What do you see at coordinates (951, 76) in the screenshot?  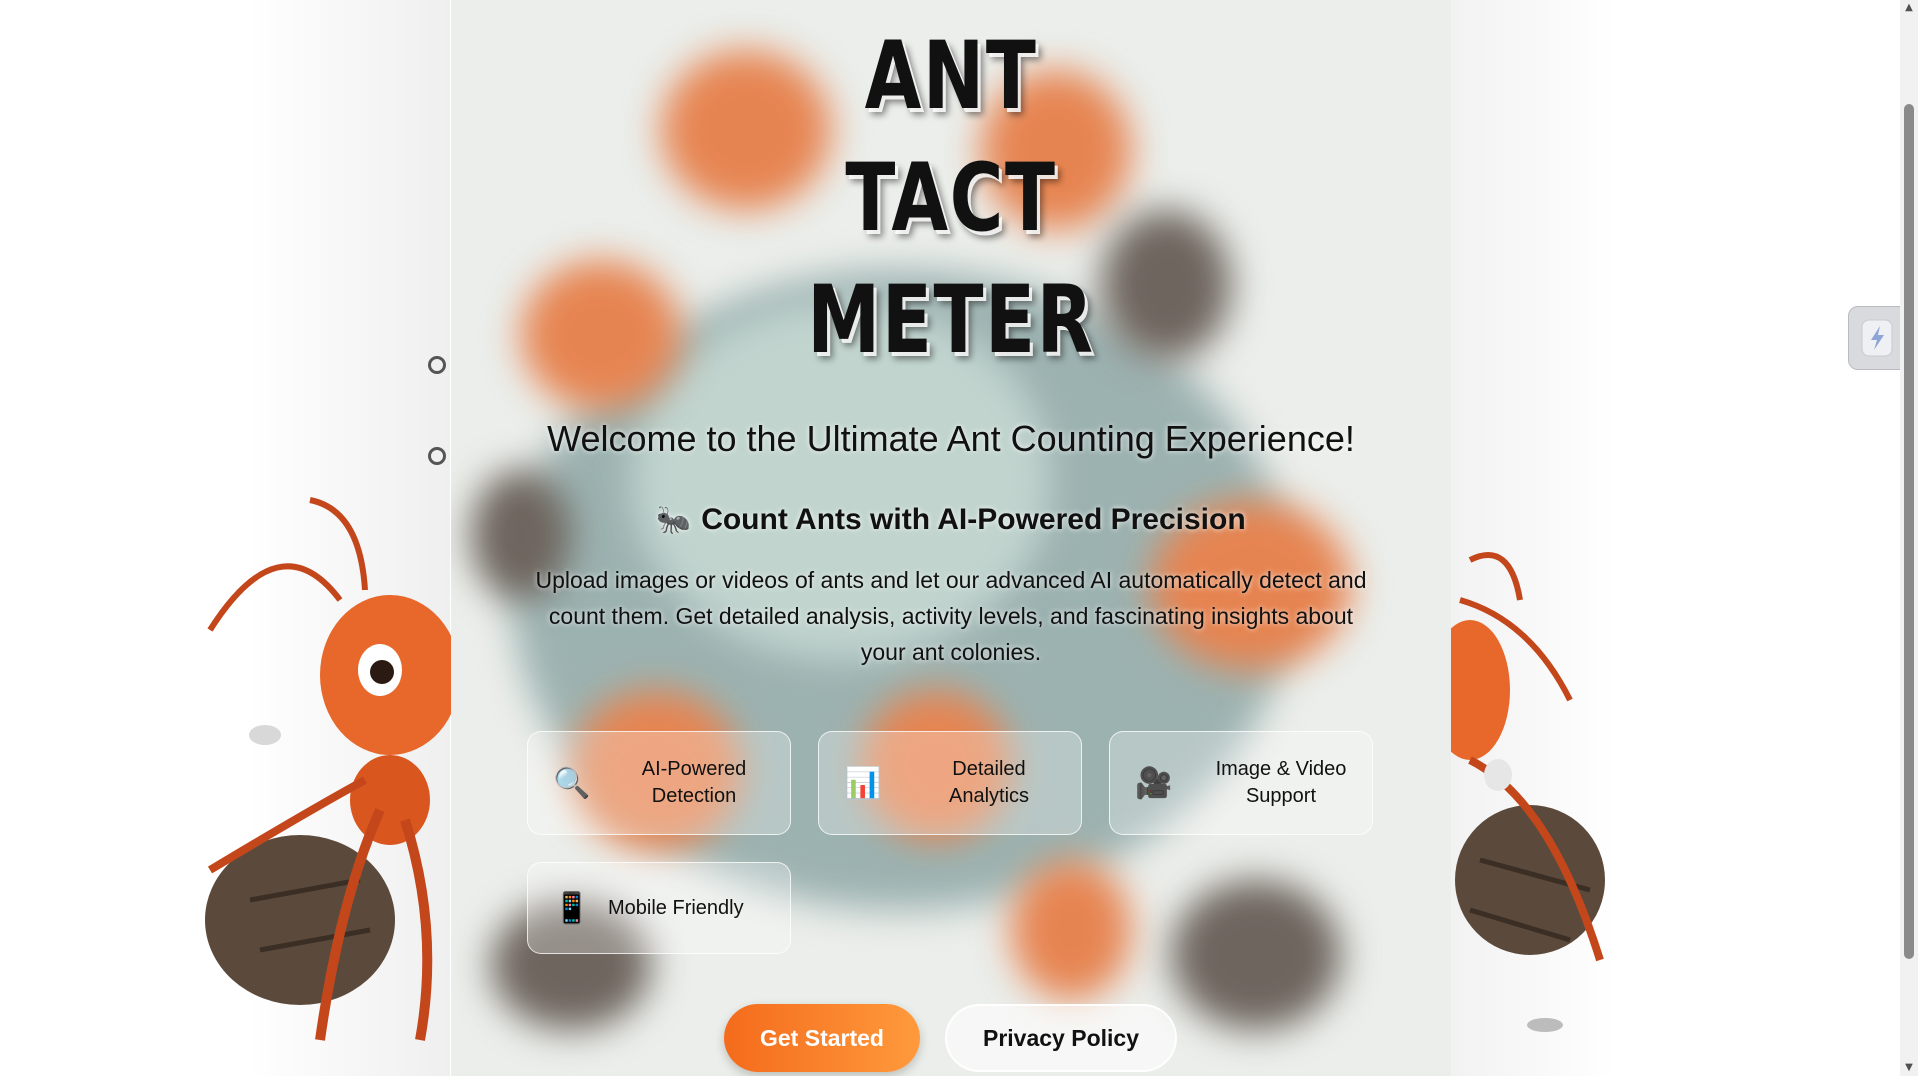 I see `app-title-line: ANT` at bounding box center [951, 76].